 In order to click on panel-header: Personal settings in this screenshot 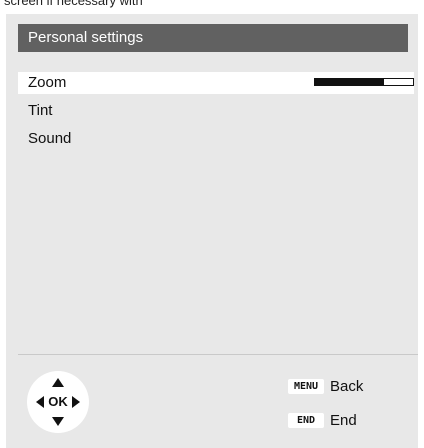, I will do `click(213, 38)`.